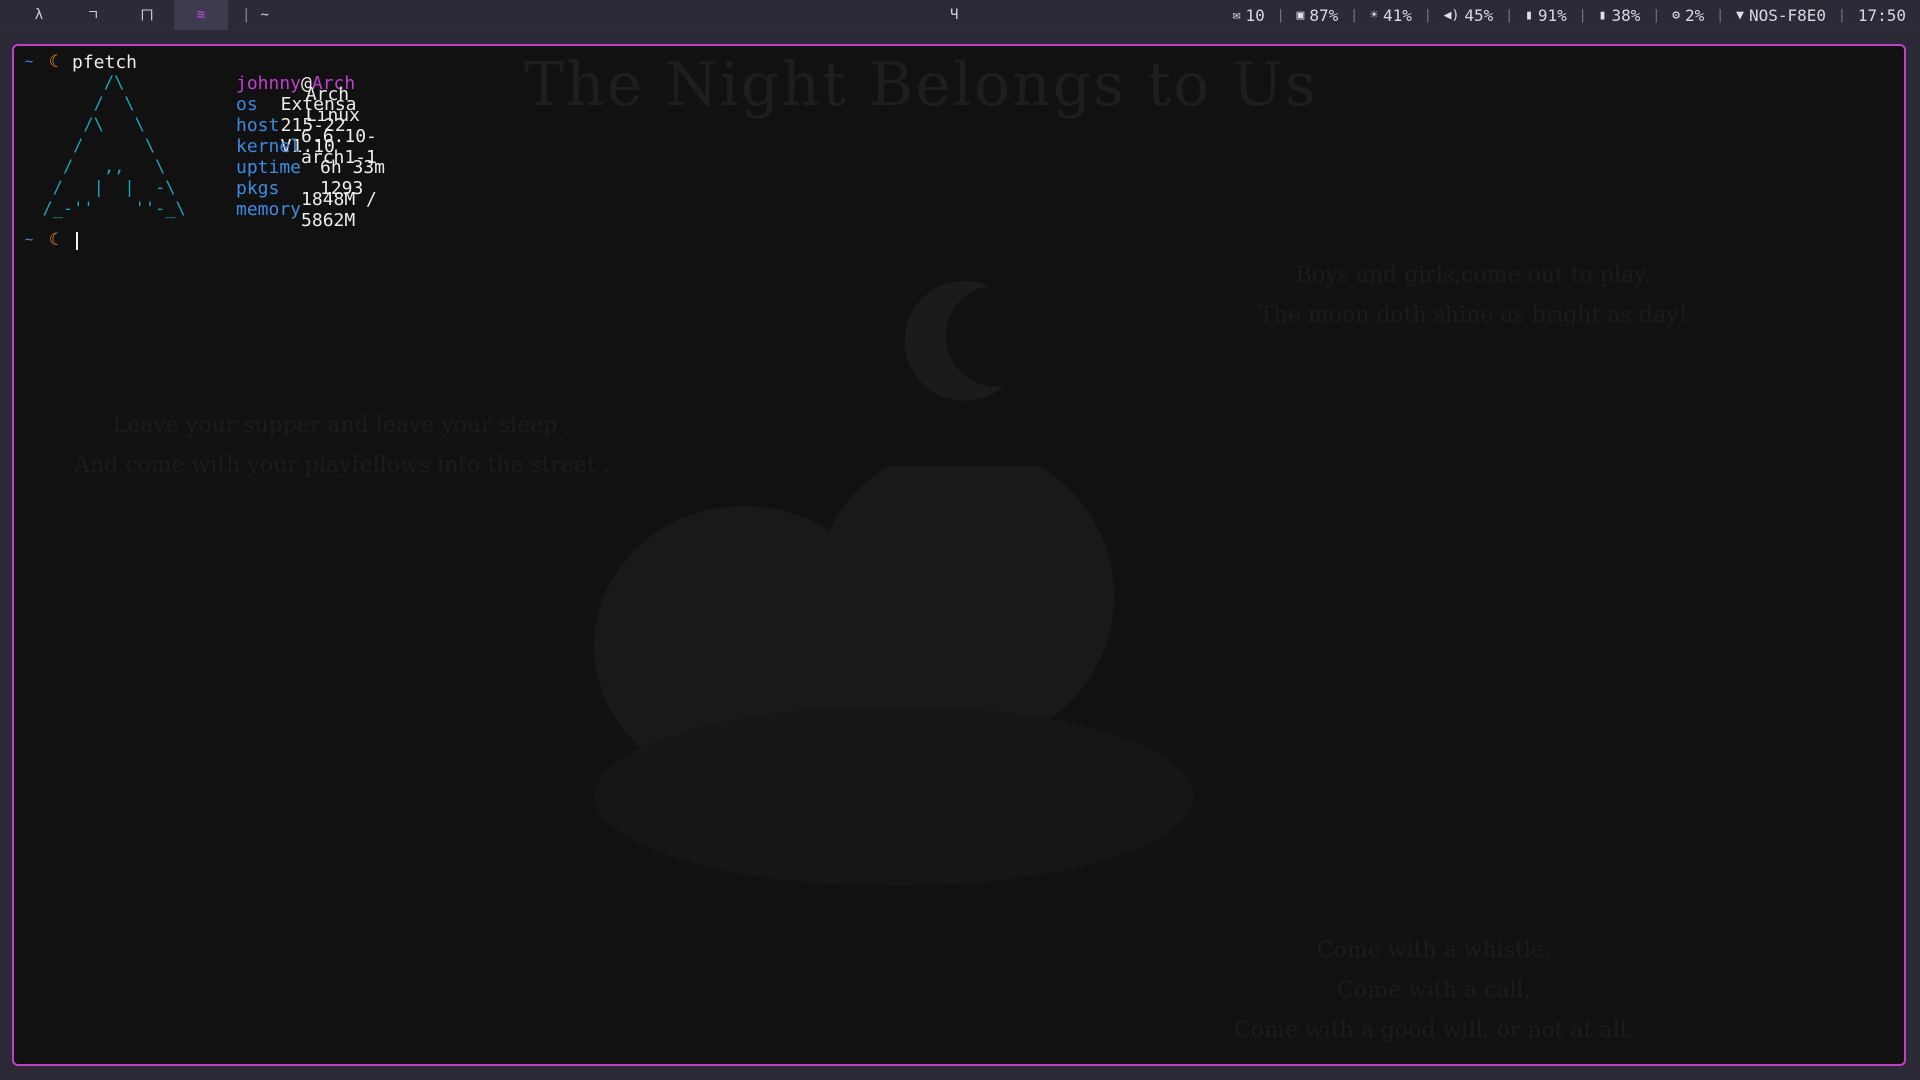  I want to click on info-value: 1848M / 5862M, so click(339, 209).